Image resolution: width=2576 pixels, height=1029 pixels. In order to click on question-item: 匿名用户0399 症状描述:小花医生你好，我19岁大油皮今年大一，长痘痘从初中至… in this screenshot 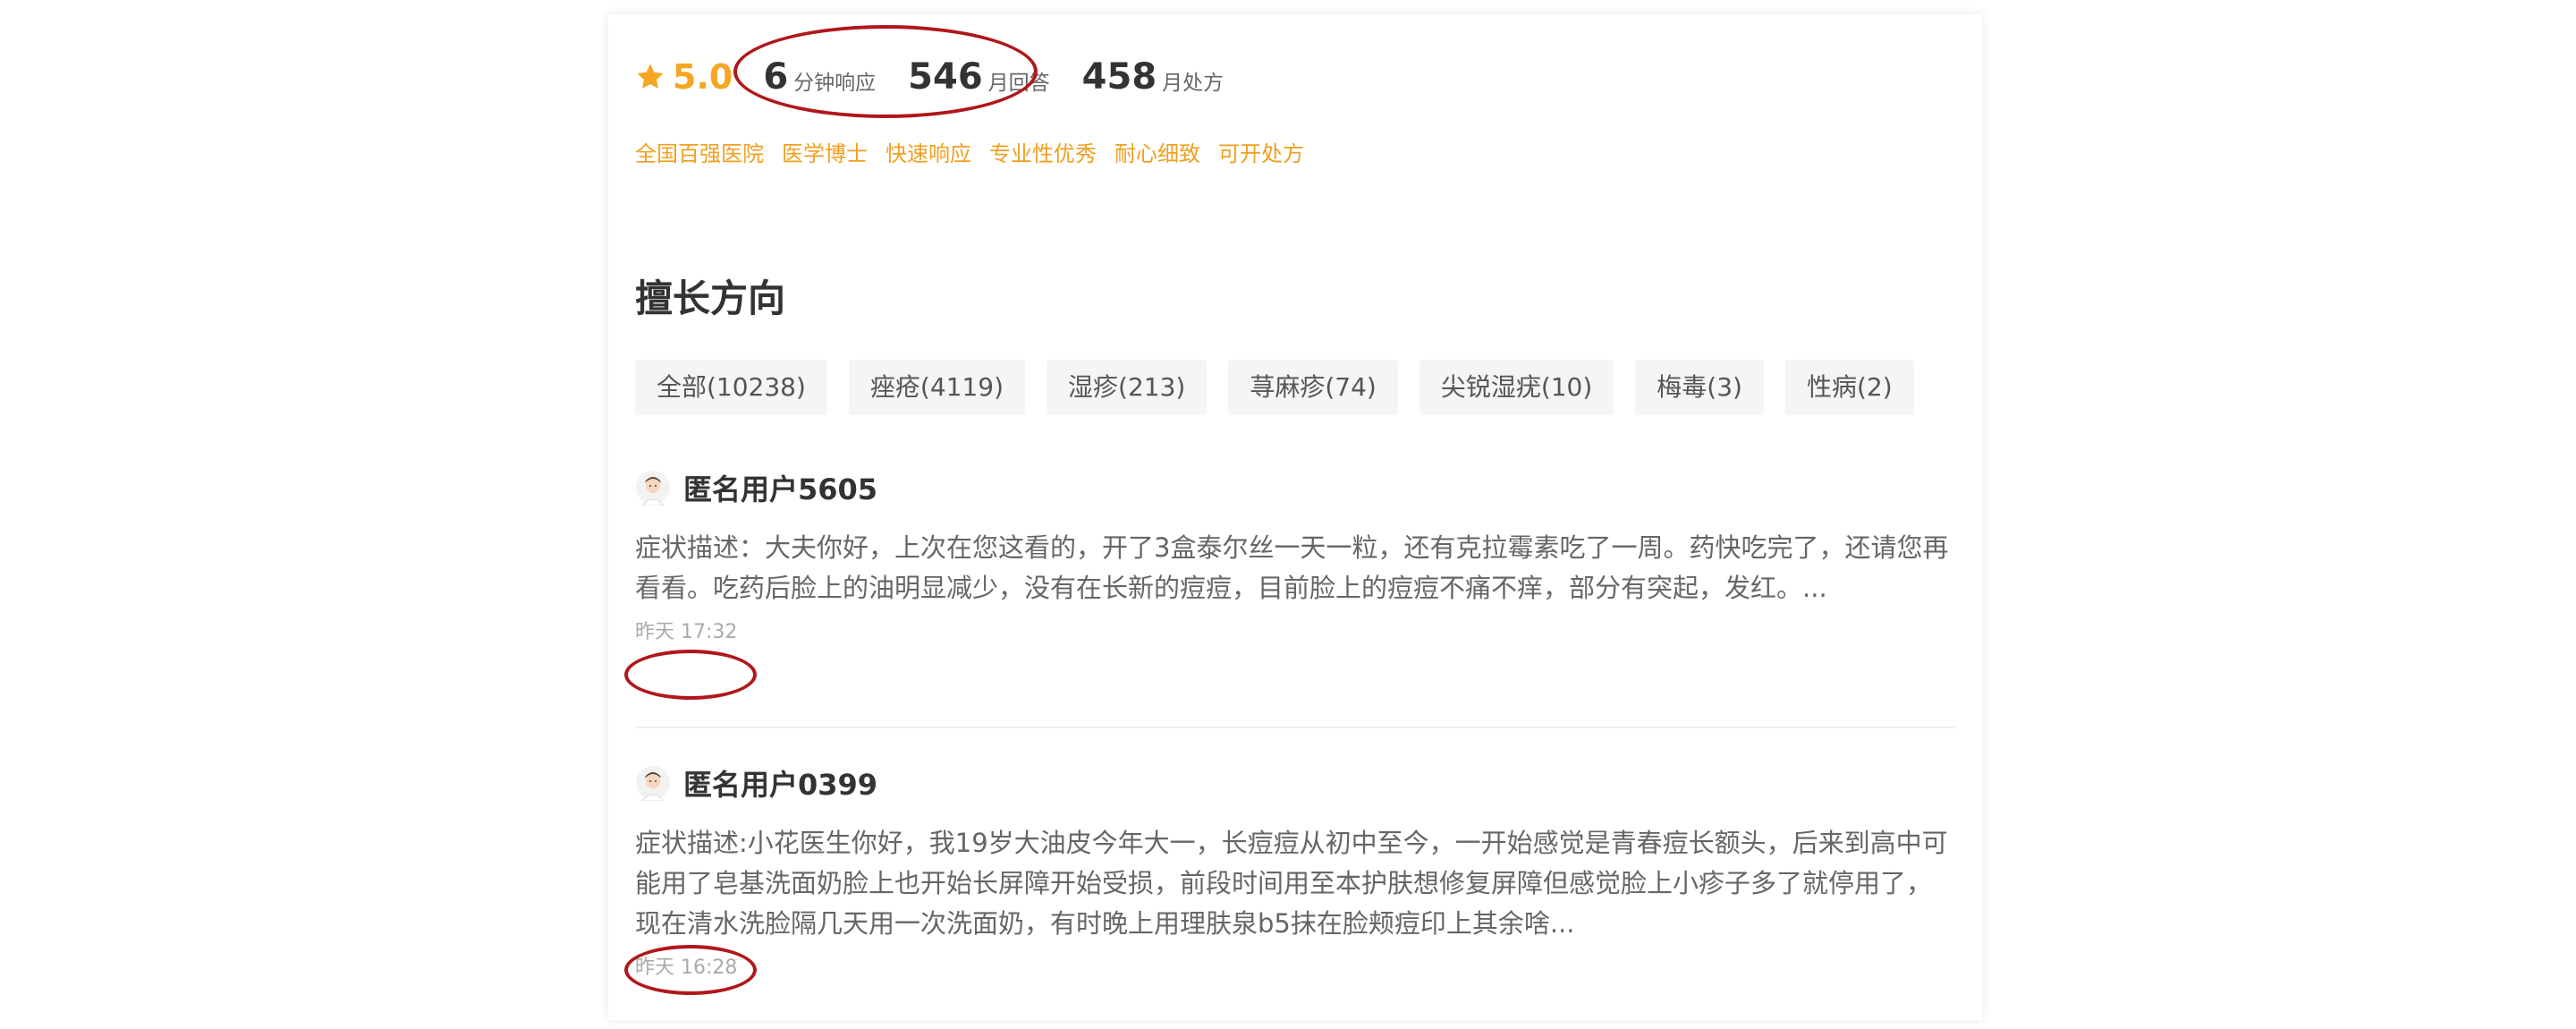, I will do `click(1295, 870)`.